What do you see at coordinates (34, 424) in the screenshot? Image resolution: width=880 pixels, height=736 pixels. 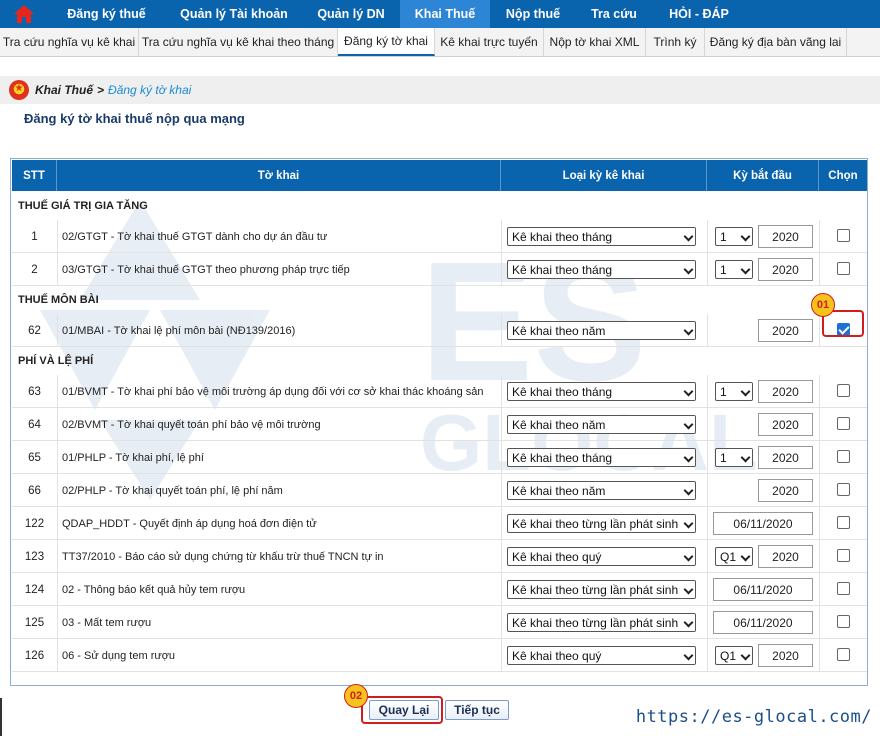 I see `row-stt: 64` at bounding box center [34, 424].